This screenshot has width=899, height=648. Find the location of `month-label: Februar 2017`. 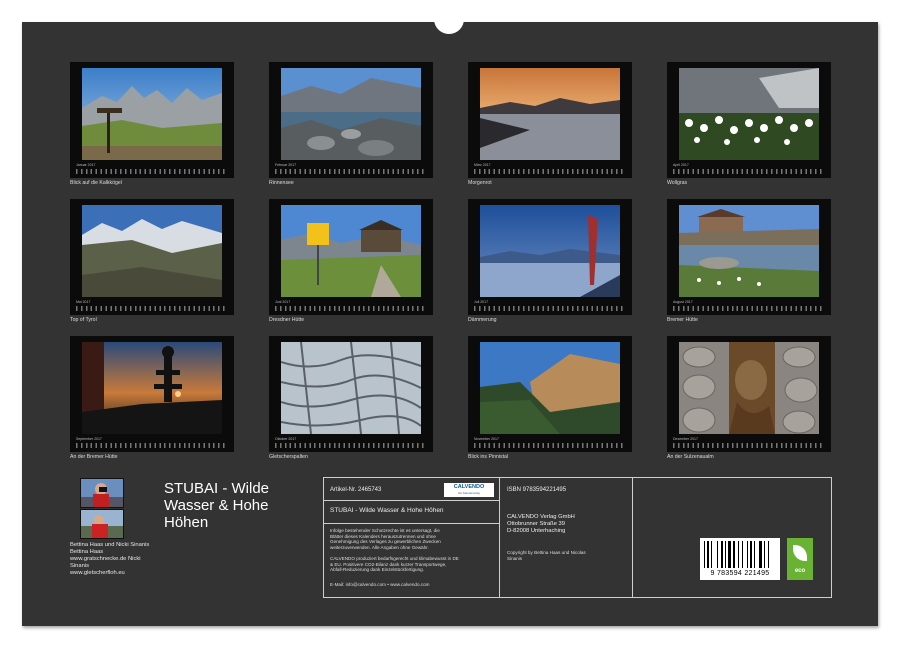

month-label: Februar 2017 is located at coordinates (286, 165).